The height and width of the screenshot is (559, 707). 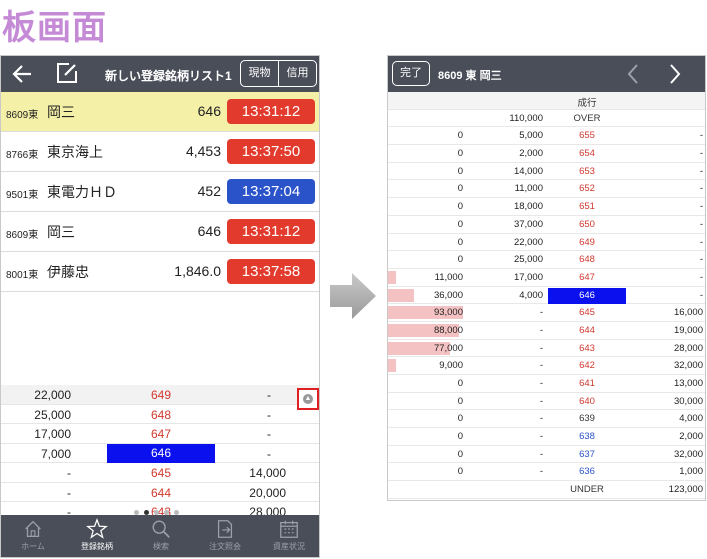 What do you see at coordinates (546, 455) in the screenshot?
I see `order-book-row: 0 - 637 32,000` at bounding box center [546, 455].